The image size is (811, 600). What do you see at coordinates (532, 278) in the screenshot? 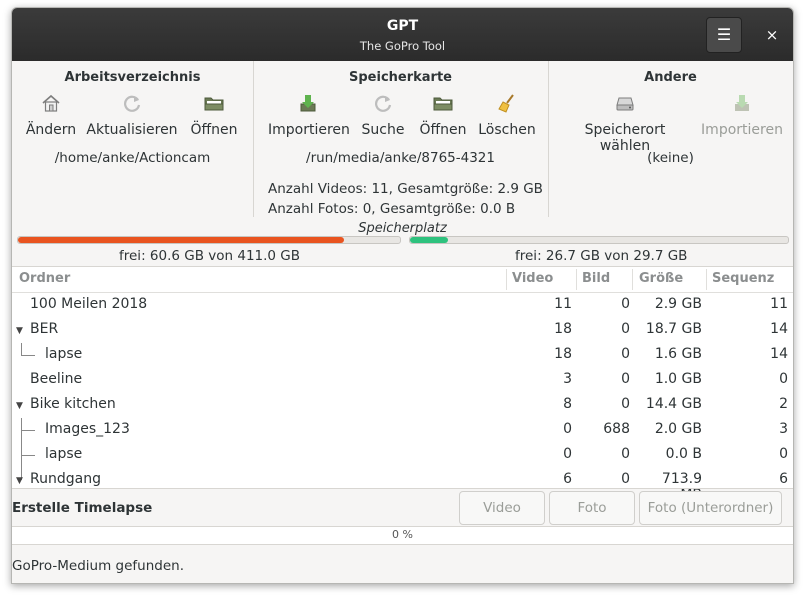
I see `header-video: Video` at bounding box center [532, 278].